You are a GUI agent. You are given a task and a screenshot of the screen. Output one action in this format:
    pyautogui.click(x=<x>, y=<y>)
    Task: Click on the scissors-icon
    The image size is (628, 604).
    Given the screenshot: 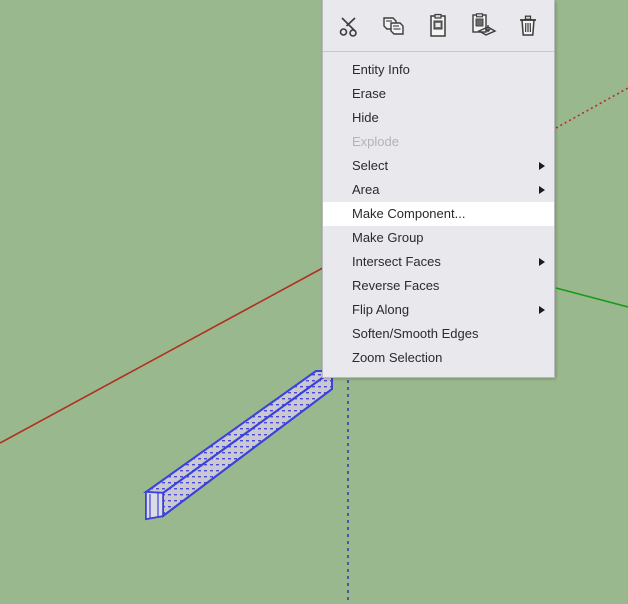 What is the action you would take?
    pyautogui.click(x=349, y=26)
    